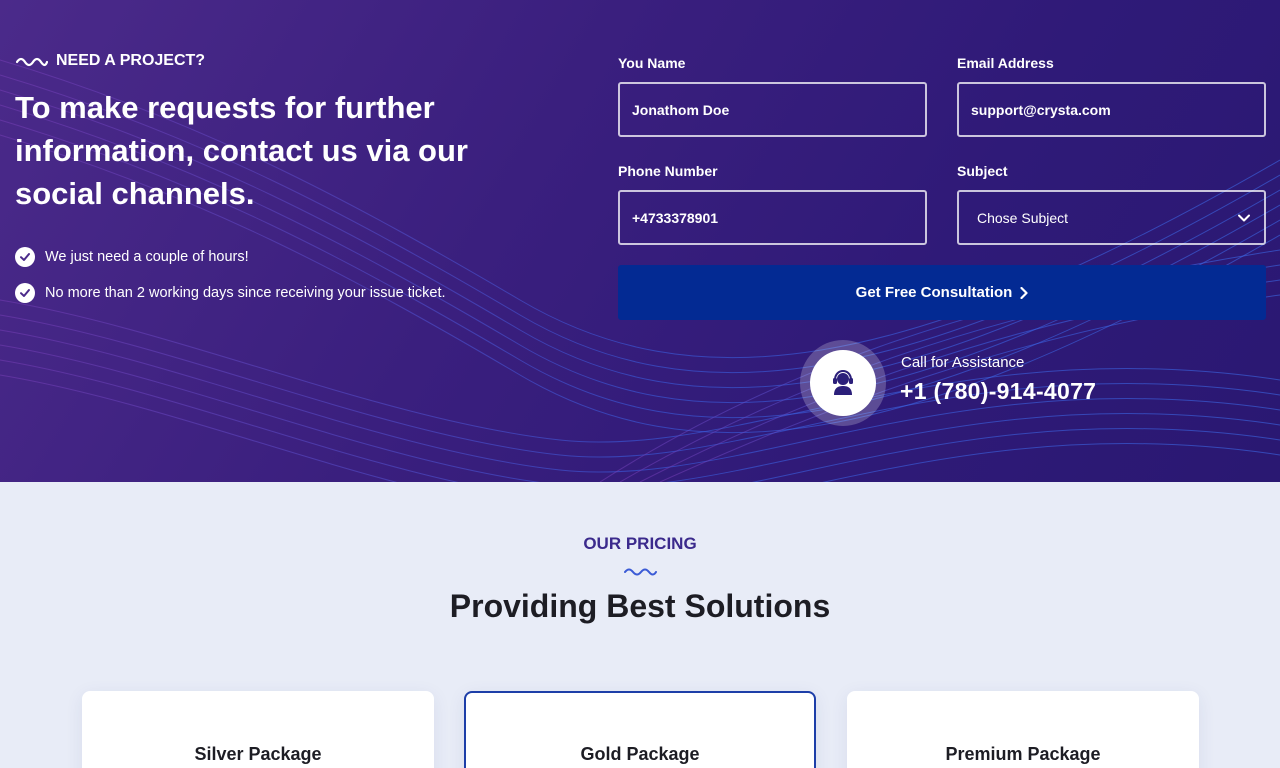 The image size is (1280, 768). I want to click on assistance-label: Call for Assistance, so click(963, 362).